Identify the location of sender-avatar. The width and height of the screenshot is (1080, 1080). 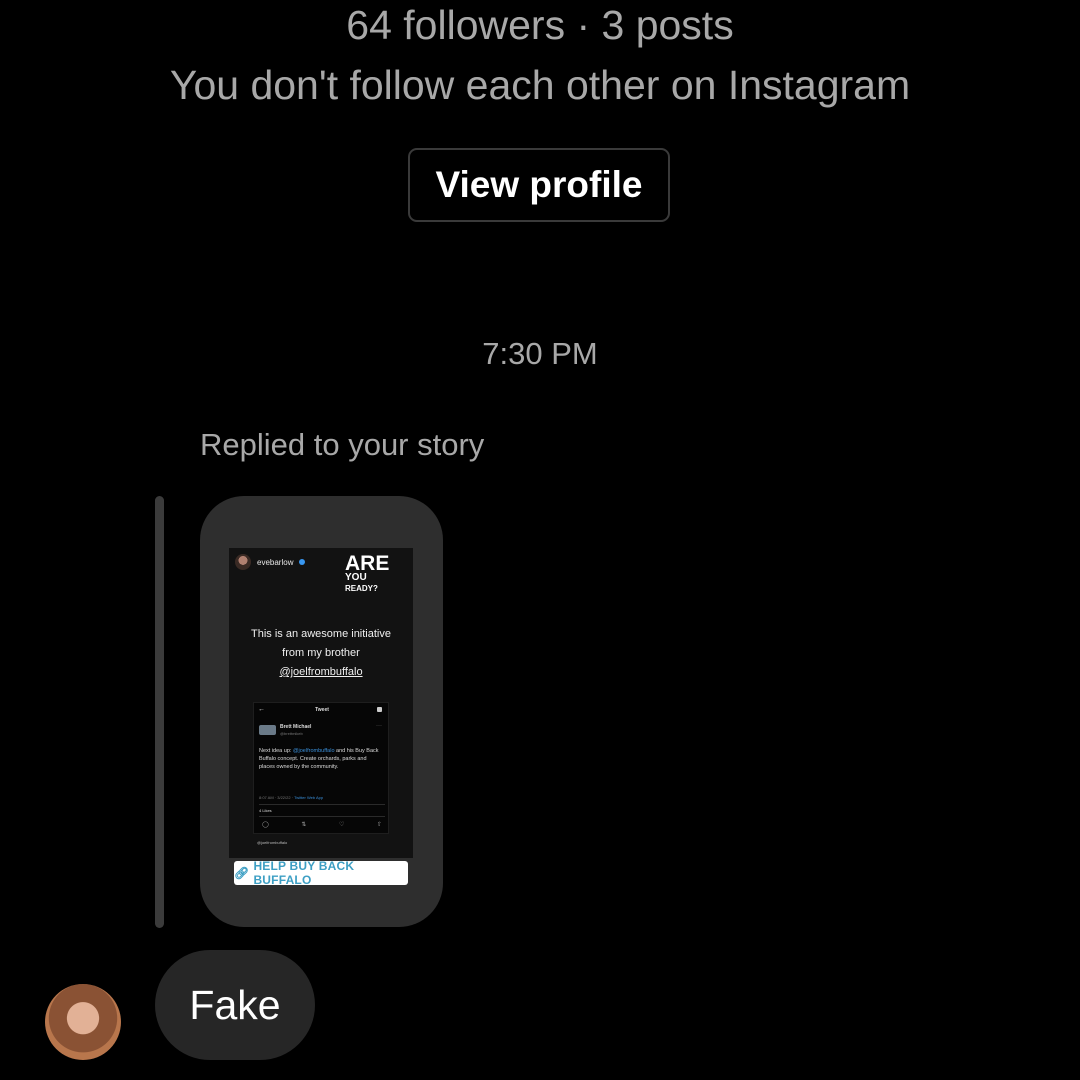
(83, 1022).